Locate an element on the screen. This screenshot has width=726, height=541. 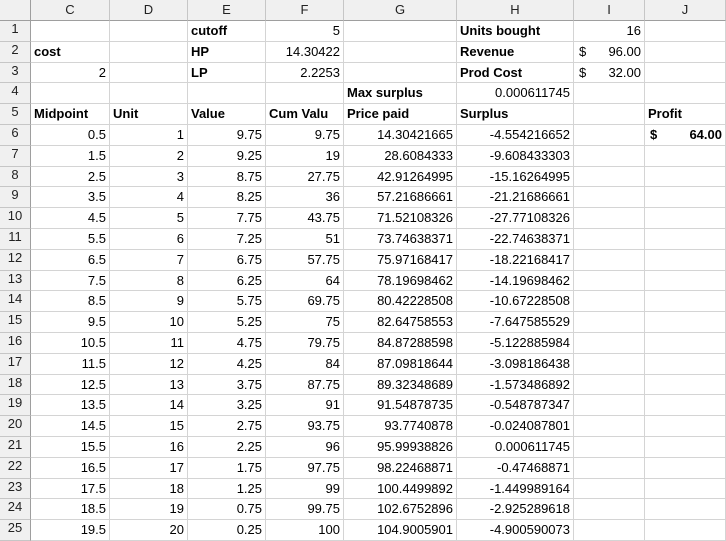
cell-E4 is located at coordinates (227, 94).